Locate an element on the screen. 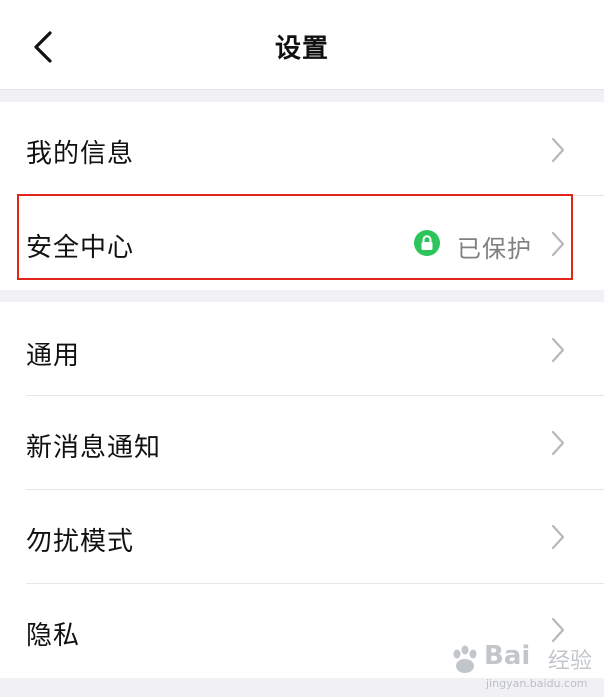 Image resolution: width=604 pixels, height=697 pixels. watermark-url: jingyan.baidu.com is located at coordinates (537, 683).